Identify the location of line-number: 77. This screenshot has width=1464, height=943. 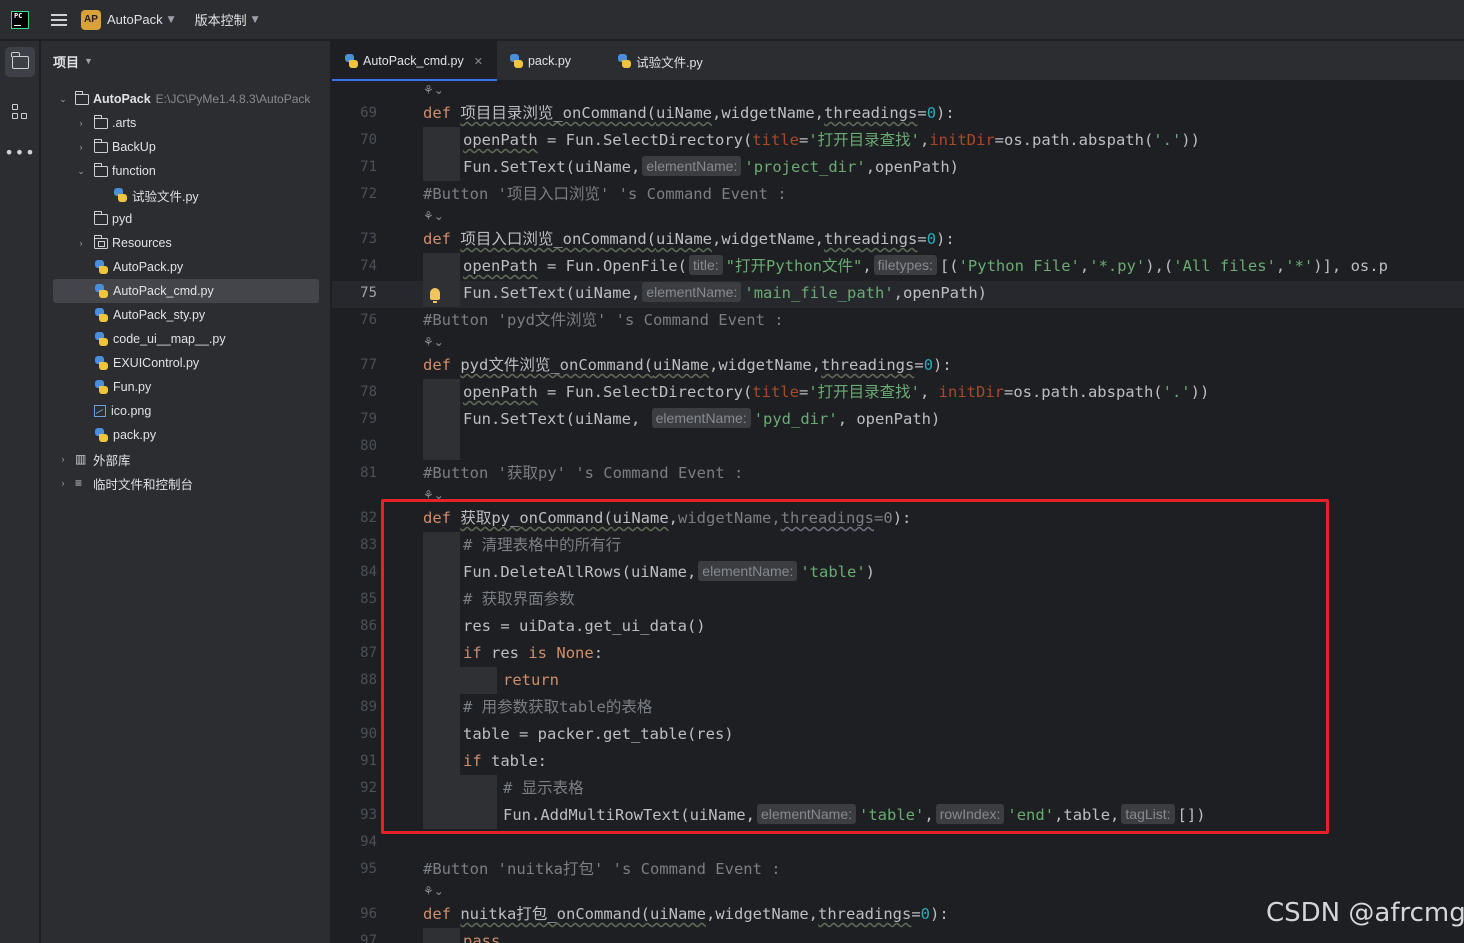
(368, 365).